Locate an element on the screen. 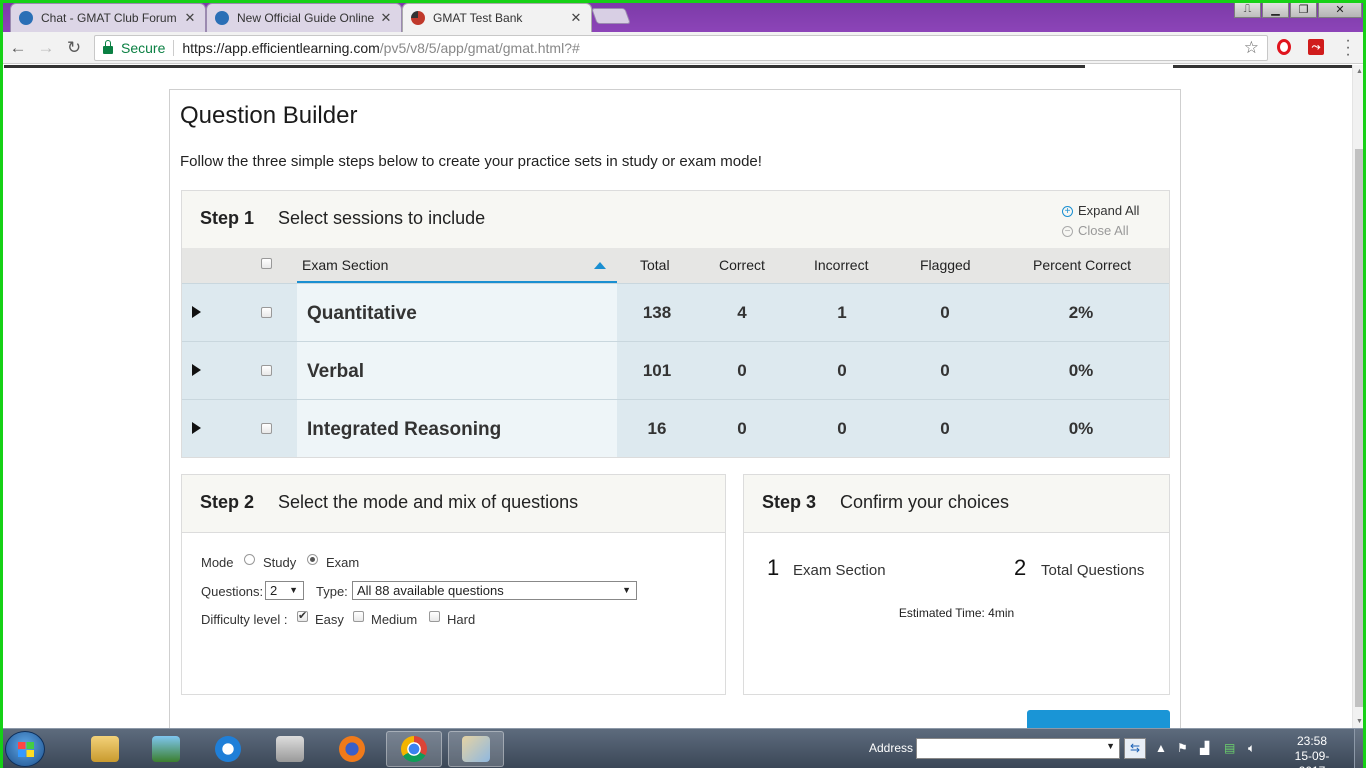 This screenshot has width=1366, height=768. show-hidden-icons-icon: ▲ is located at coordinates (1161, 748).